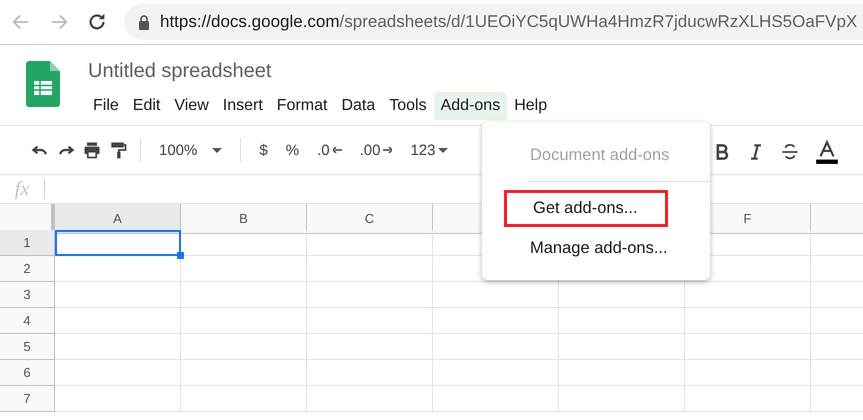  What do you see at coordinates (106, 106) in the screenshot?
I see `menu-item: File` at bounding box center [106, 106].